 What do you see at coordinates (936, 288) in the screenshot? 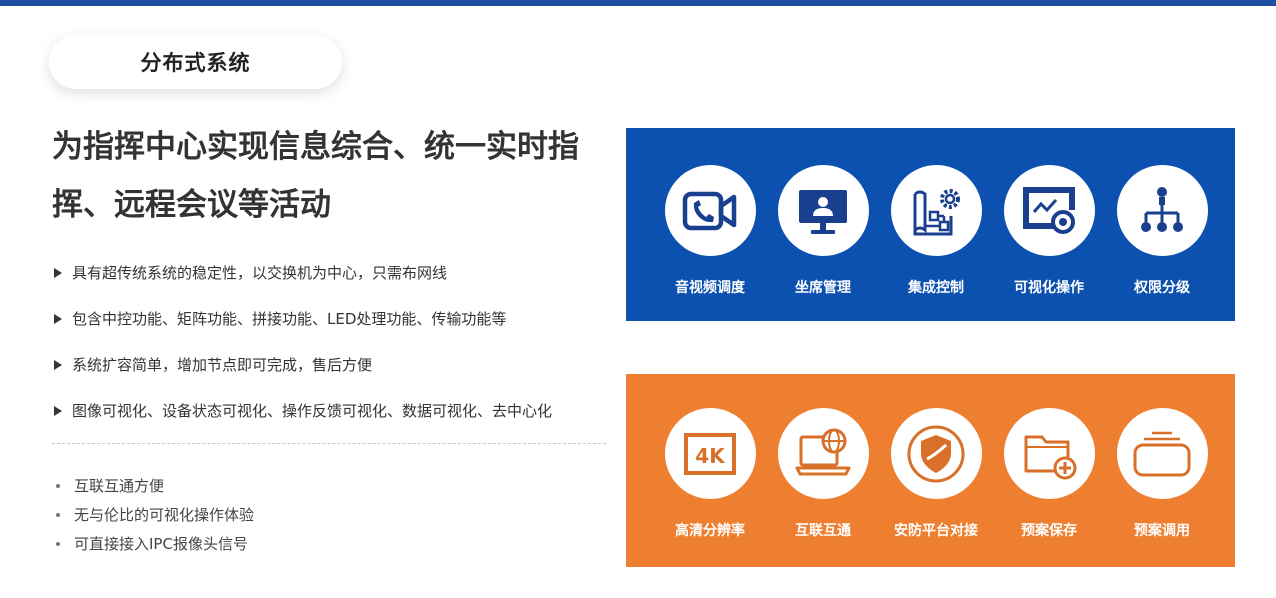
I see `tile-label: 集成控制` at bounding box center [936, 288].